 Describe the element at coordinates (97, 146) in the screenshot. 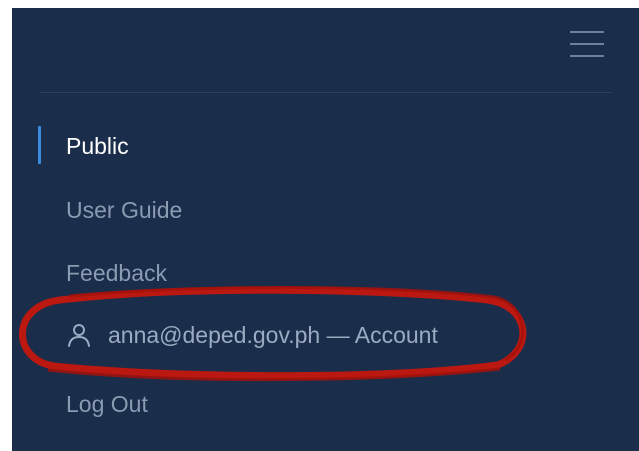

I see `nav-item-public: Public` at that location.